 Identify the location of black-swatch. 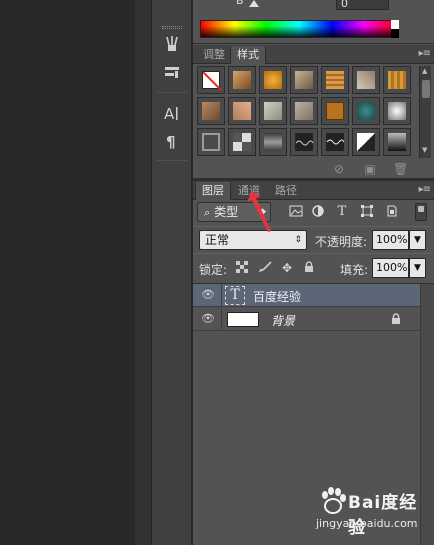
(395, 33).